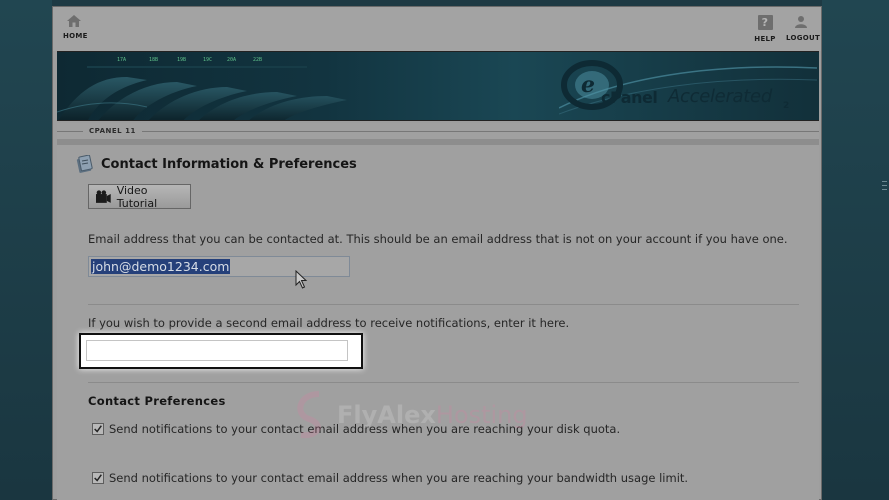  What do you see at coordinates (74, 21) in the screenshot?
I see `home-icon` at bounding box center [74, 21].